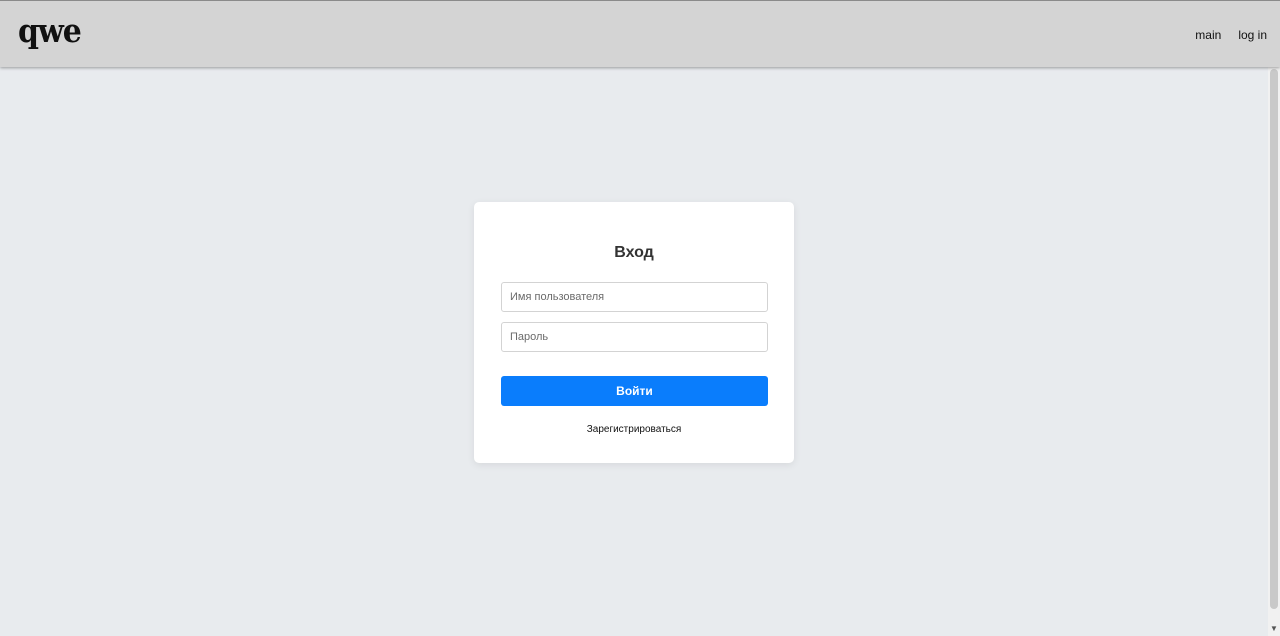  What do you see at coordinates (634, 429) in the screenshot?
I see `register-link: Зарегистрироваться` at bounding box center [634, 429].